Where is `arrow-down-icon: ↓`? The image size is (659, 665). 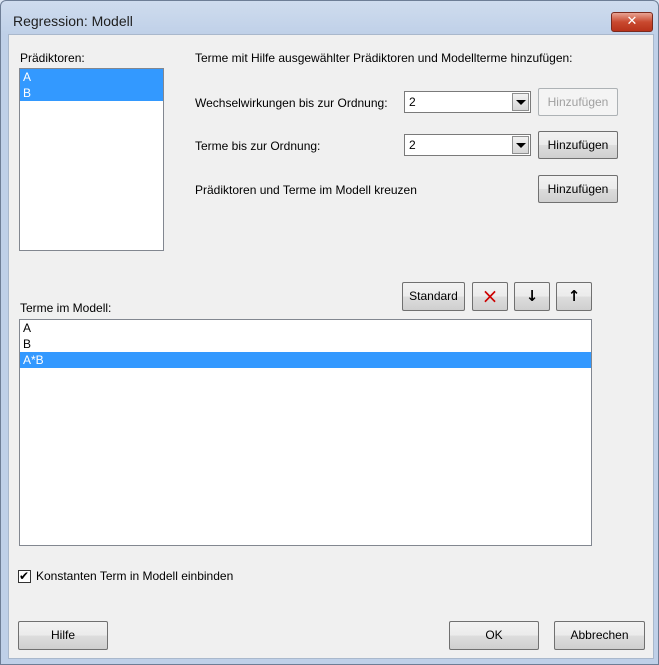
arrow-down-icon: ↓ is located at coordinates (532, 296).